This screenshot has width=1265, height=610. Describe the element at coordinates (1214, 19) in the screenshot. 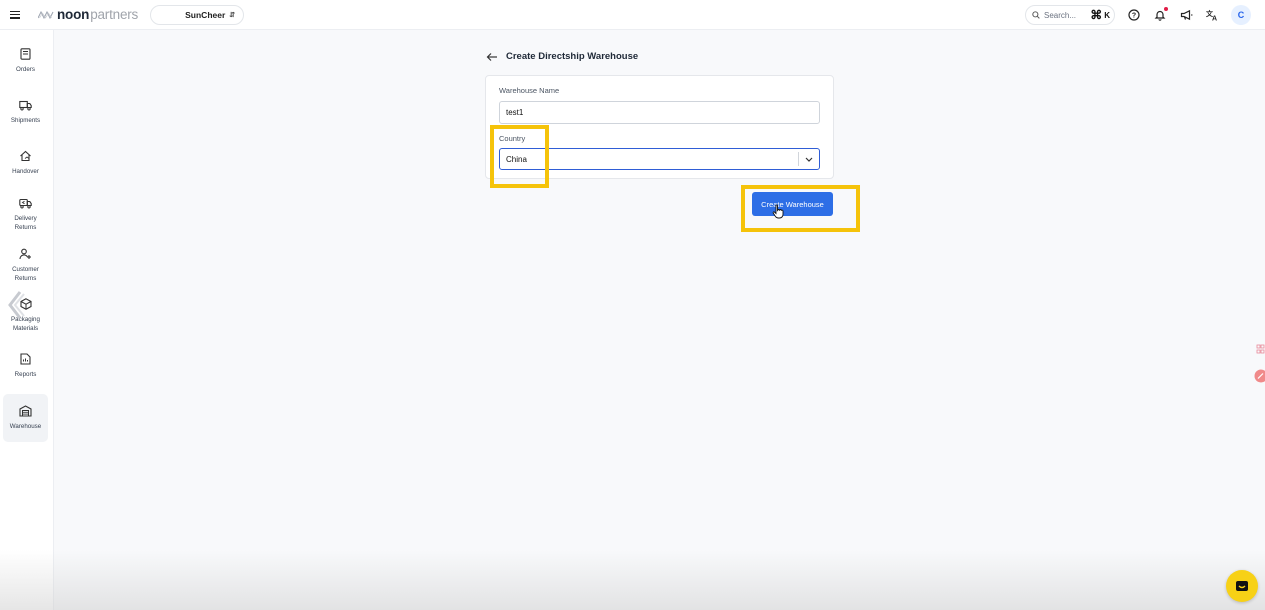

I see `svg-text: A` at that location.